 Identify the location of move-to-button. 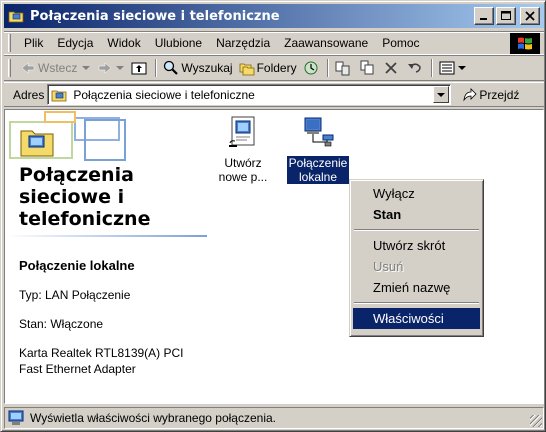
(344, 68).